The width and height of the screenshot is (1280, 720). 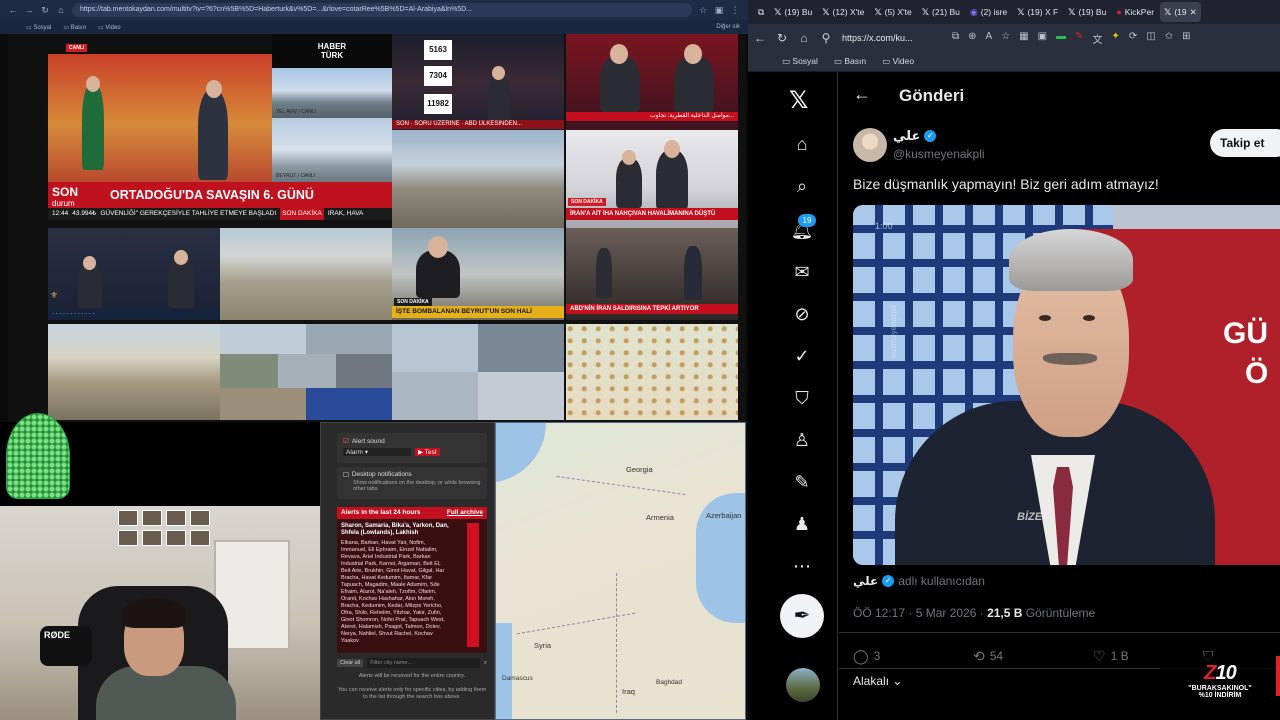 I want to click on test-button: ▶ Test, so click(x=427, y=452).